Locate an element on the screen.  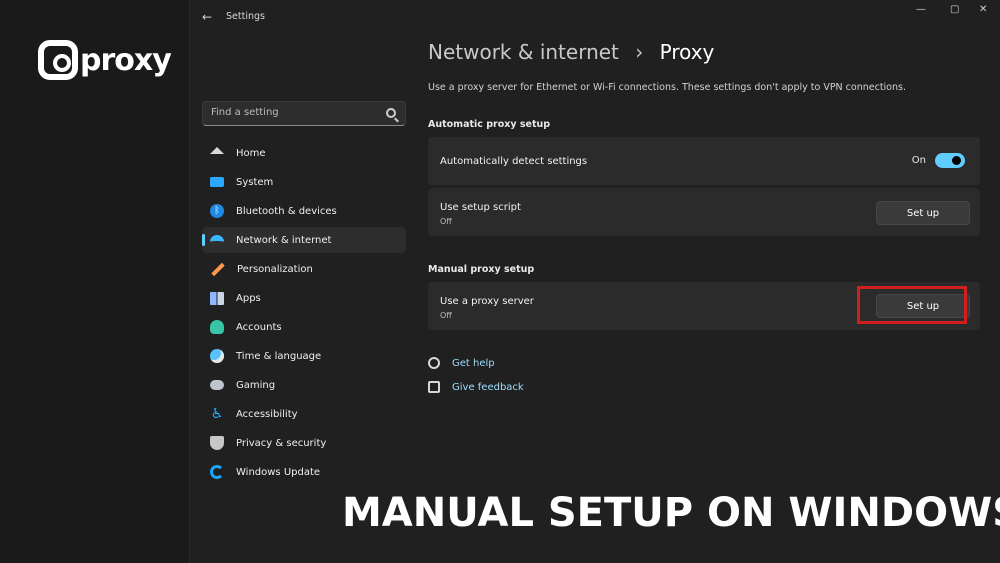
get-help-link: Get help is located at coordinates (461, 363).